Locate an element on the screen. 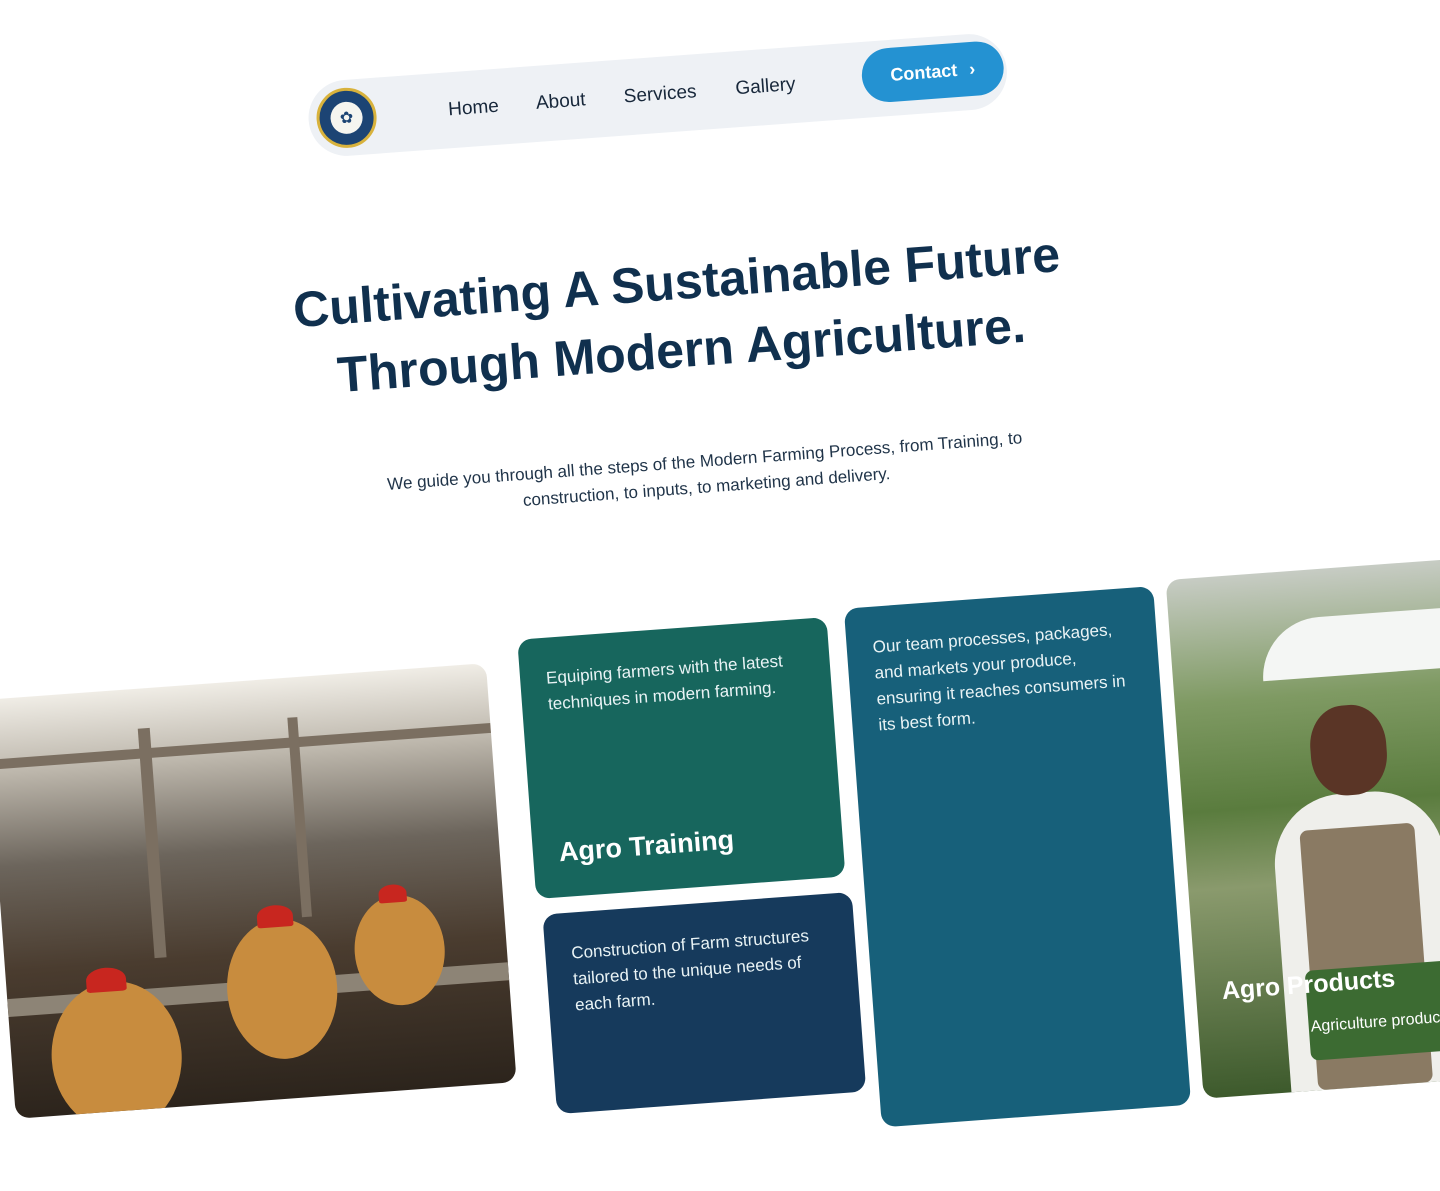 The image size is (1440, 1191). nav-link-about: About is located at coordinates (560, 102).